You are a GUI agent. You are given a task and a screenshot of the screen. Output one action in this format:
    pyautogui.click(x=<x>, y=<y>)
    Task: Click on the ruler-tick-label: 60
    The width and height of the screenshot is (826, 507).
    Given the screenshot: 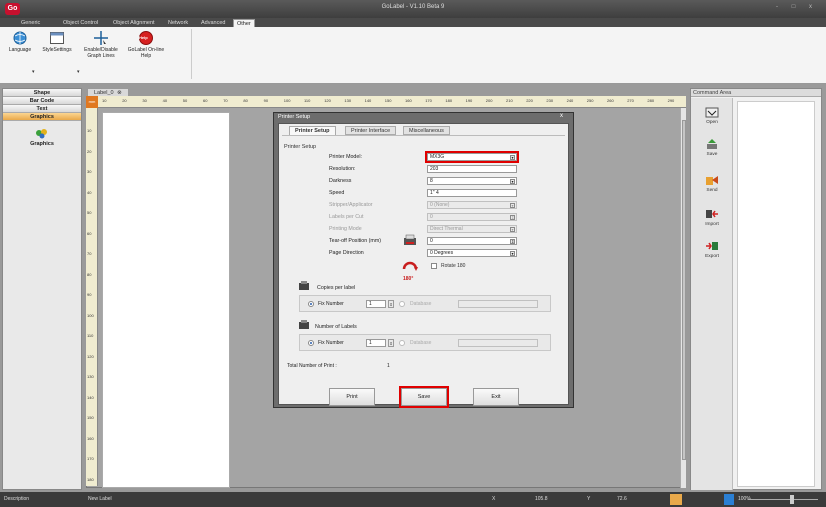 What is the action you would take?
    pyautogui.click(x=205, y=100)
    